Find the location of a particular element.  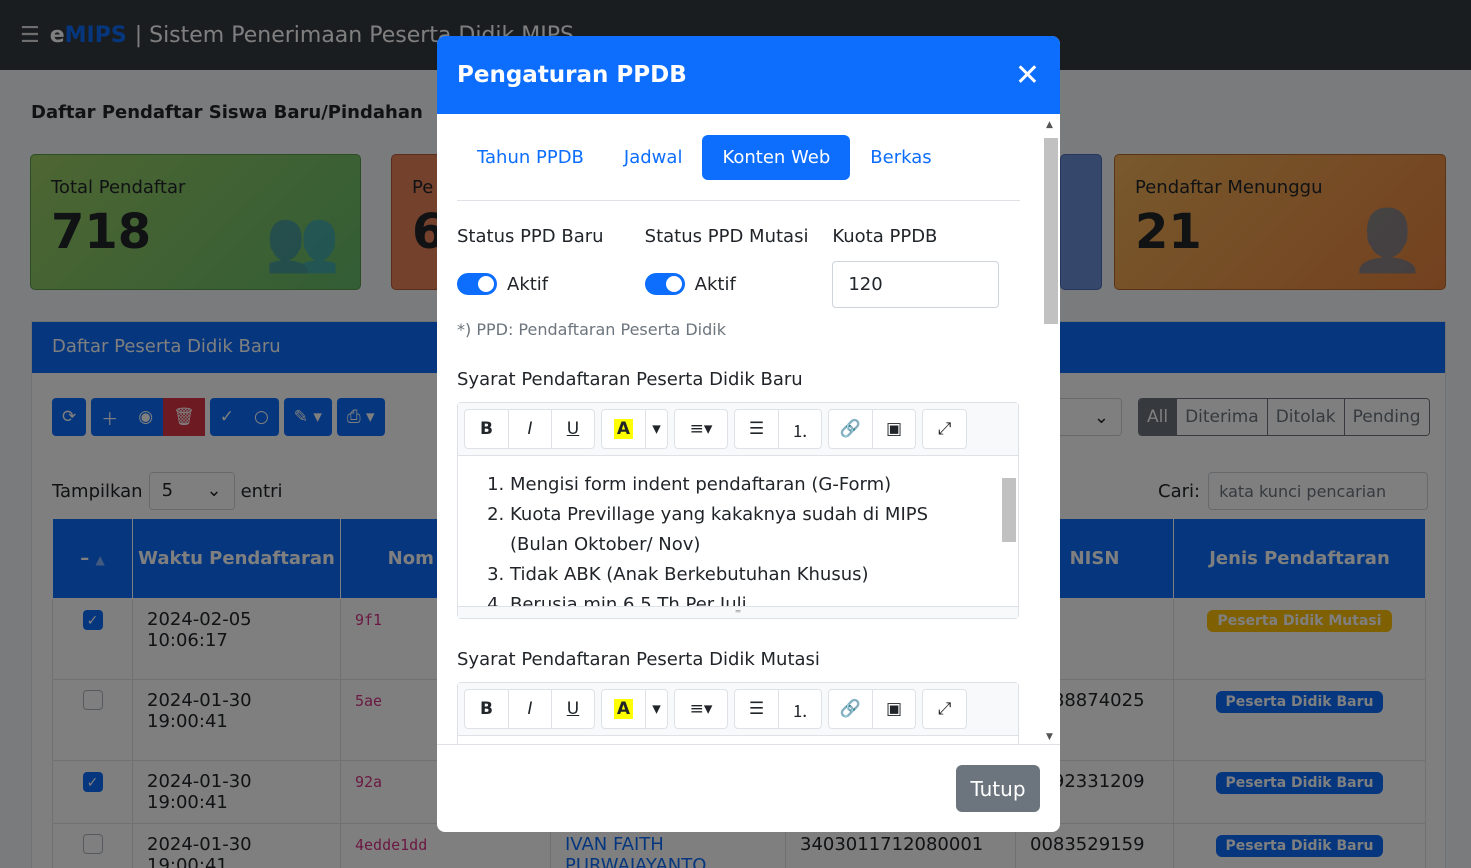

scroll-up-icon: ▲ is located at coordinates (1049, 125).